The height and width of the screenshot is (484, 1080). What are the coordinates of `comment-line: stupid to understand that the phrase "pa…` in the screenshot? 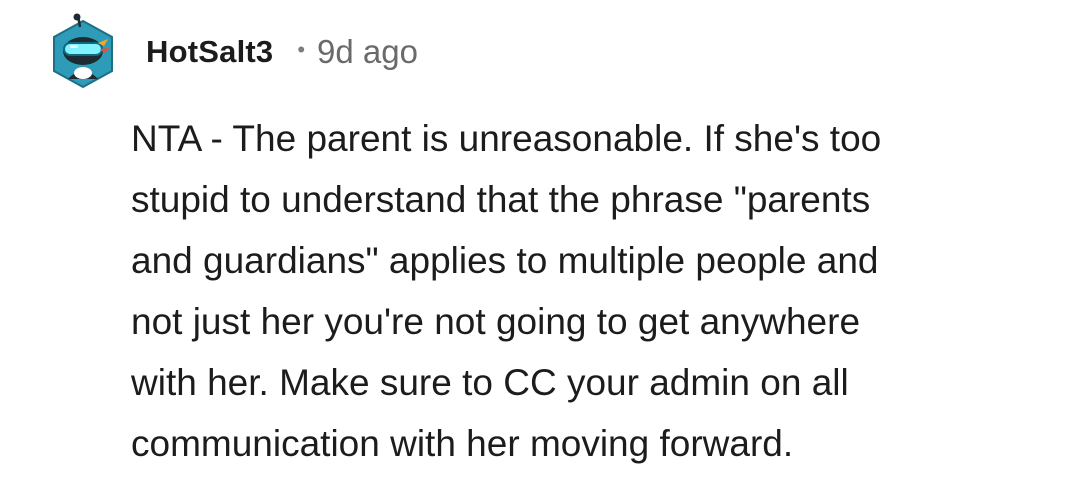 It's located at (501, 199).